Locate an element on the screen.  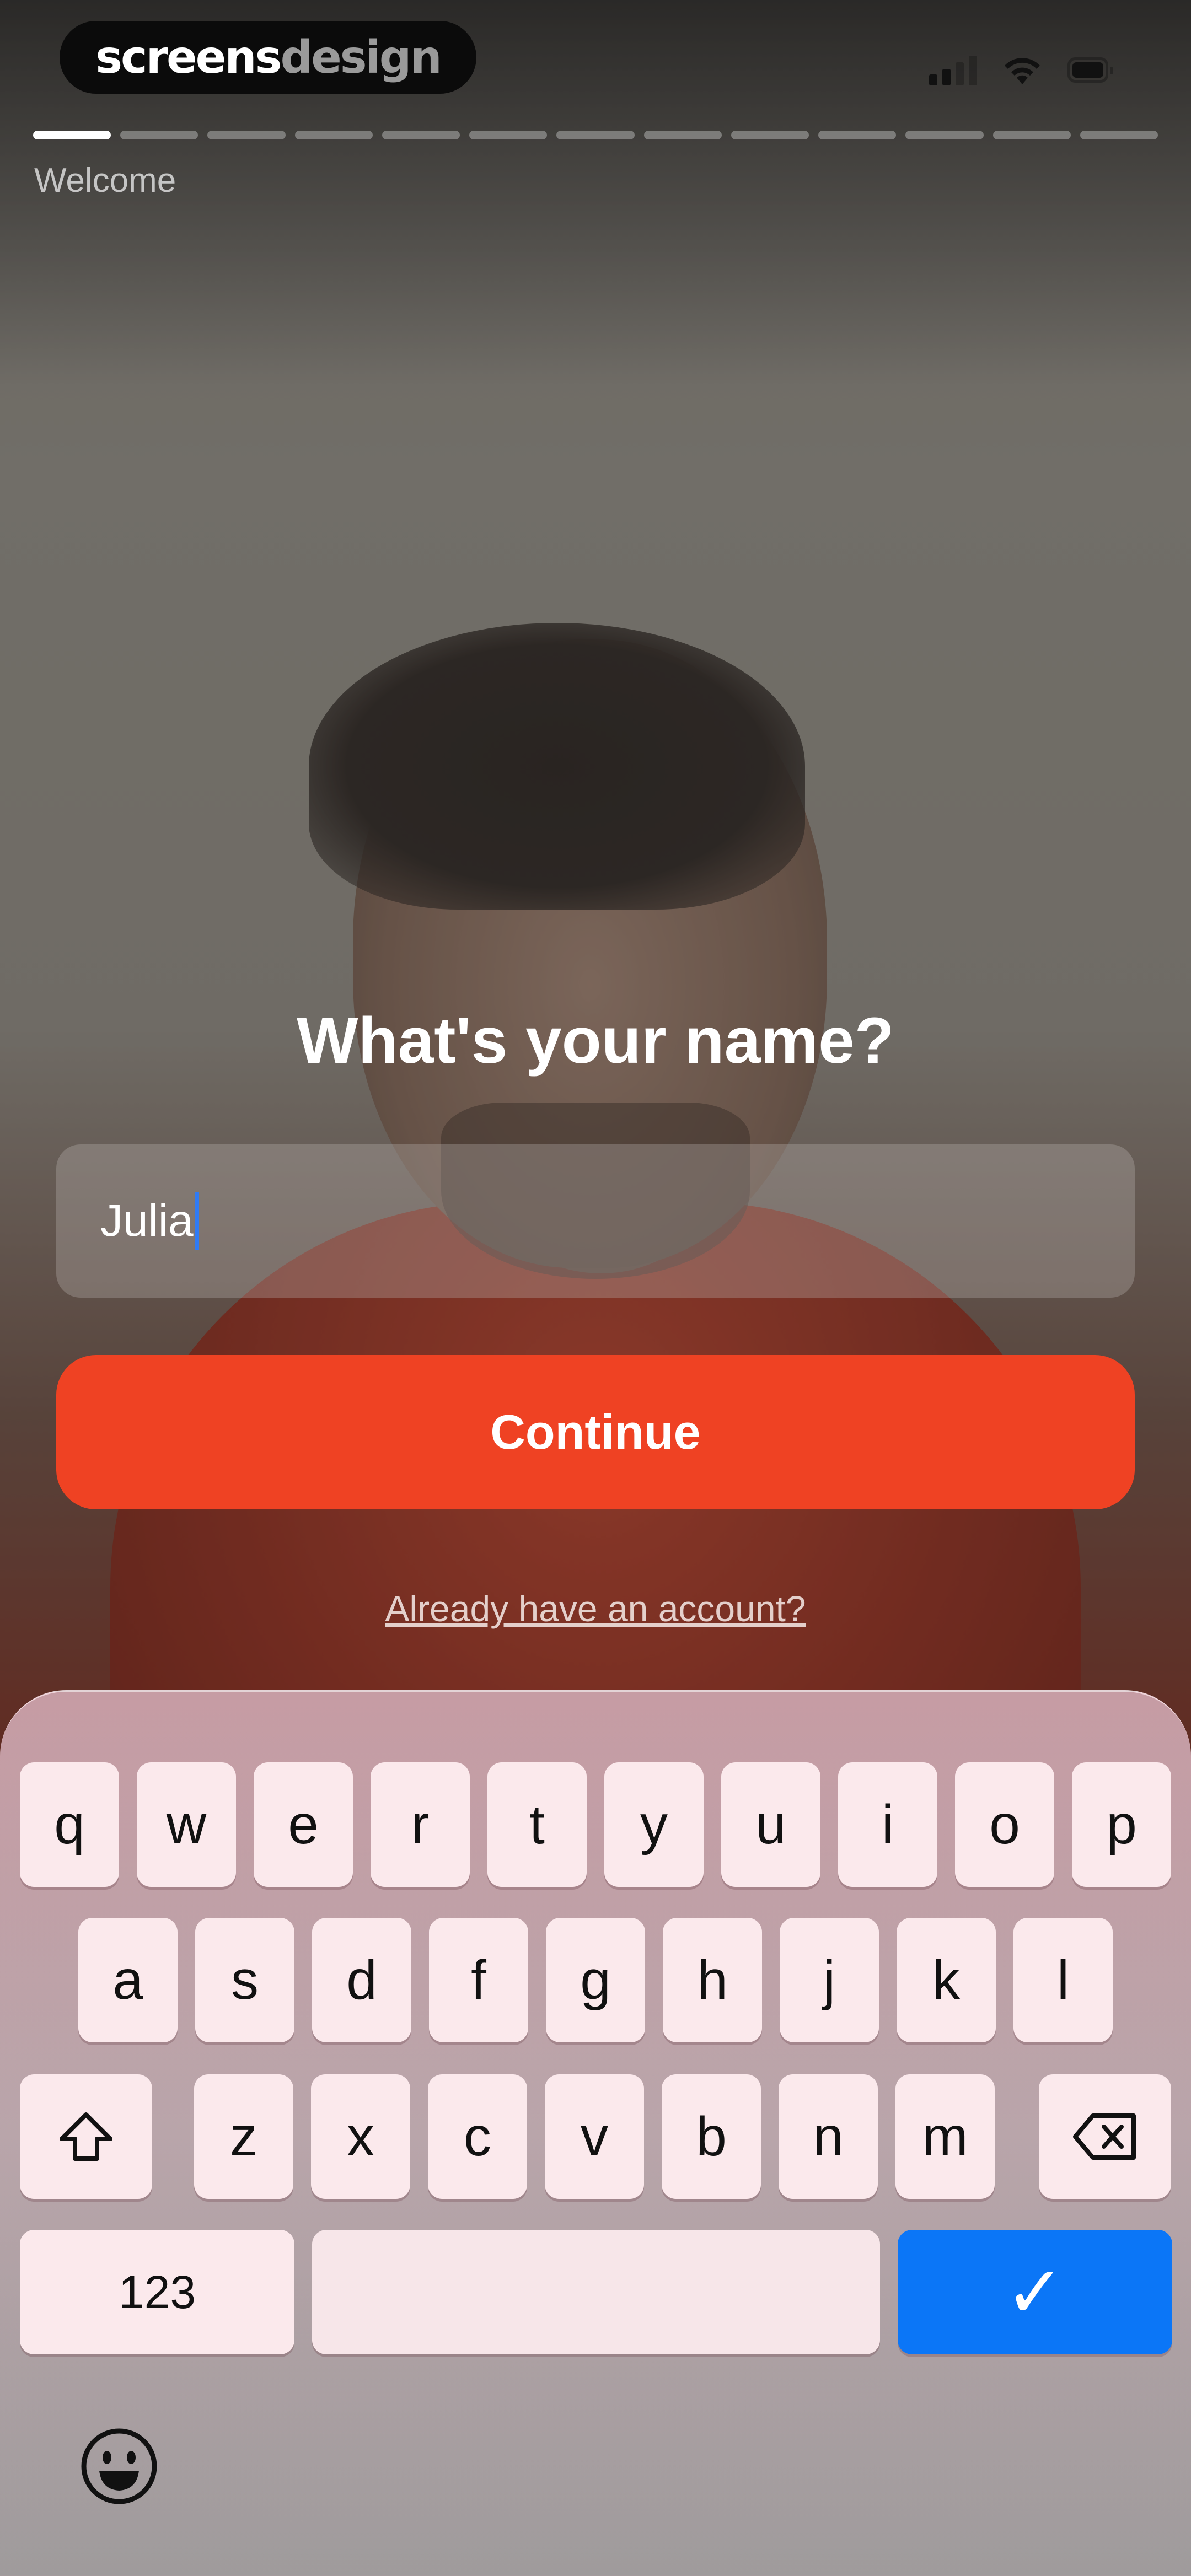
brand-logo-part1: screens is located at coordinates (189, 57).